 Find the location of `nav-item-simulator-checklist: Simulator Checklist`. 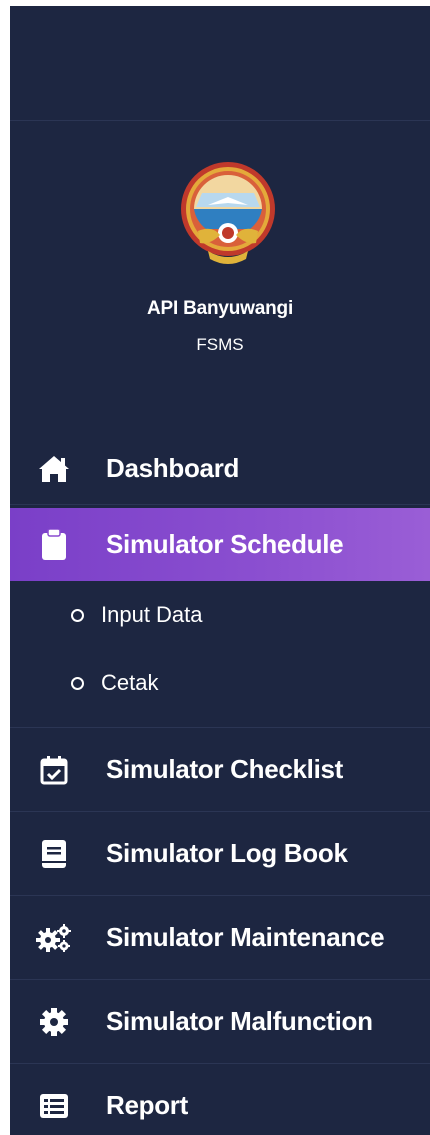

nav-item-simulator-checklist: Simulator Checklist is located at coordinates (220, 770).